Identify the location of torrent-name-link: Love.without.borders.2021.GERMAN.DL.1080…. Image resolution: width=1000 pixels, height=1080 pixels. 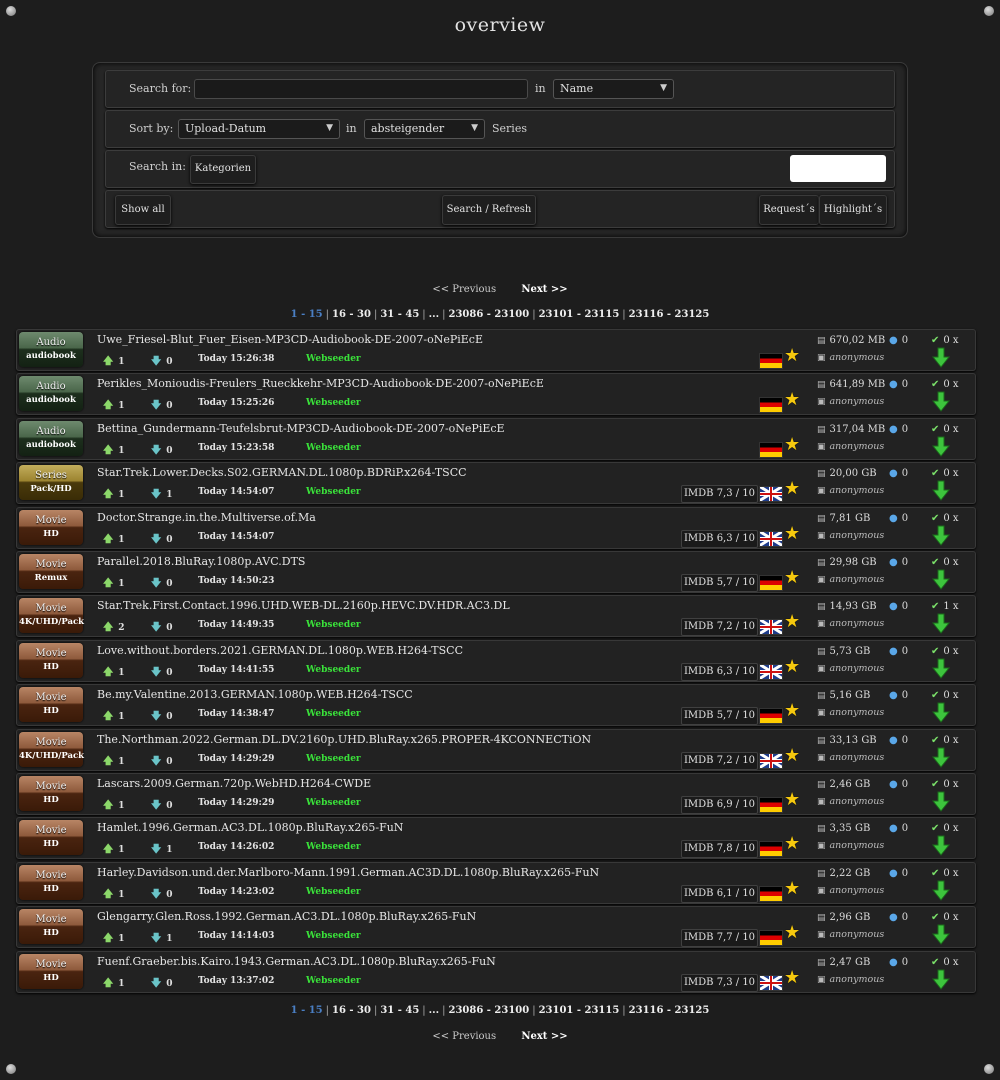
(280, 650).